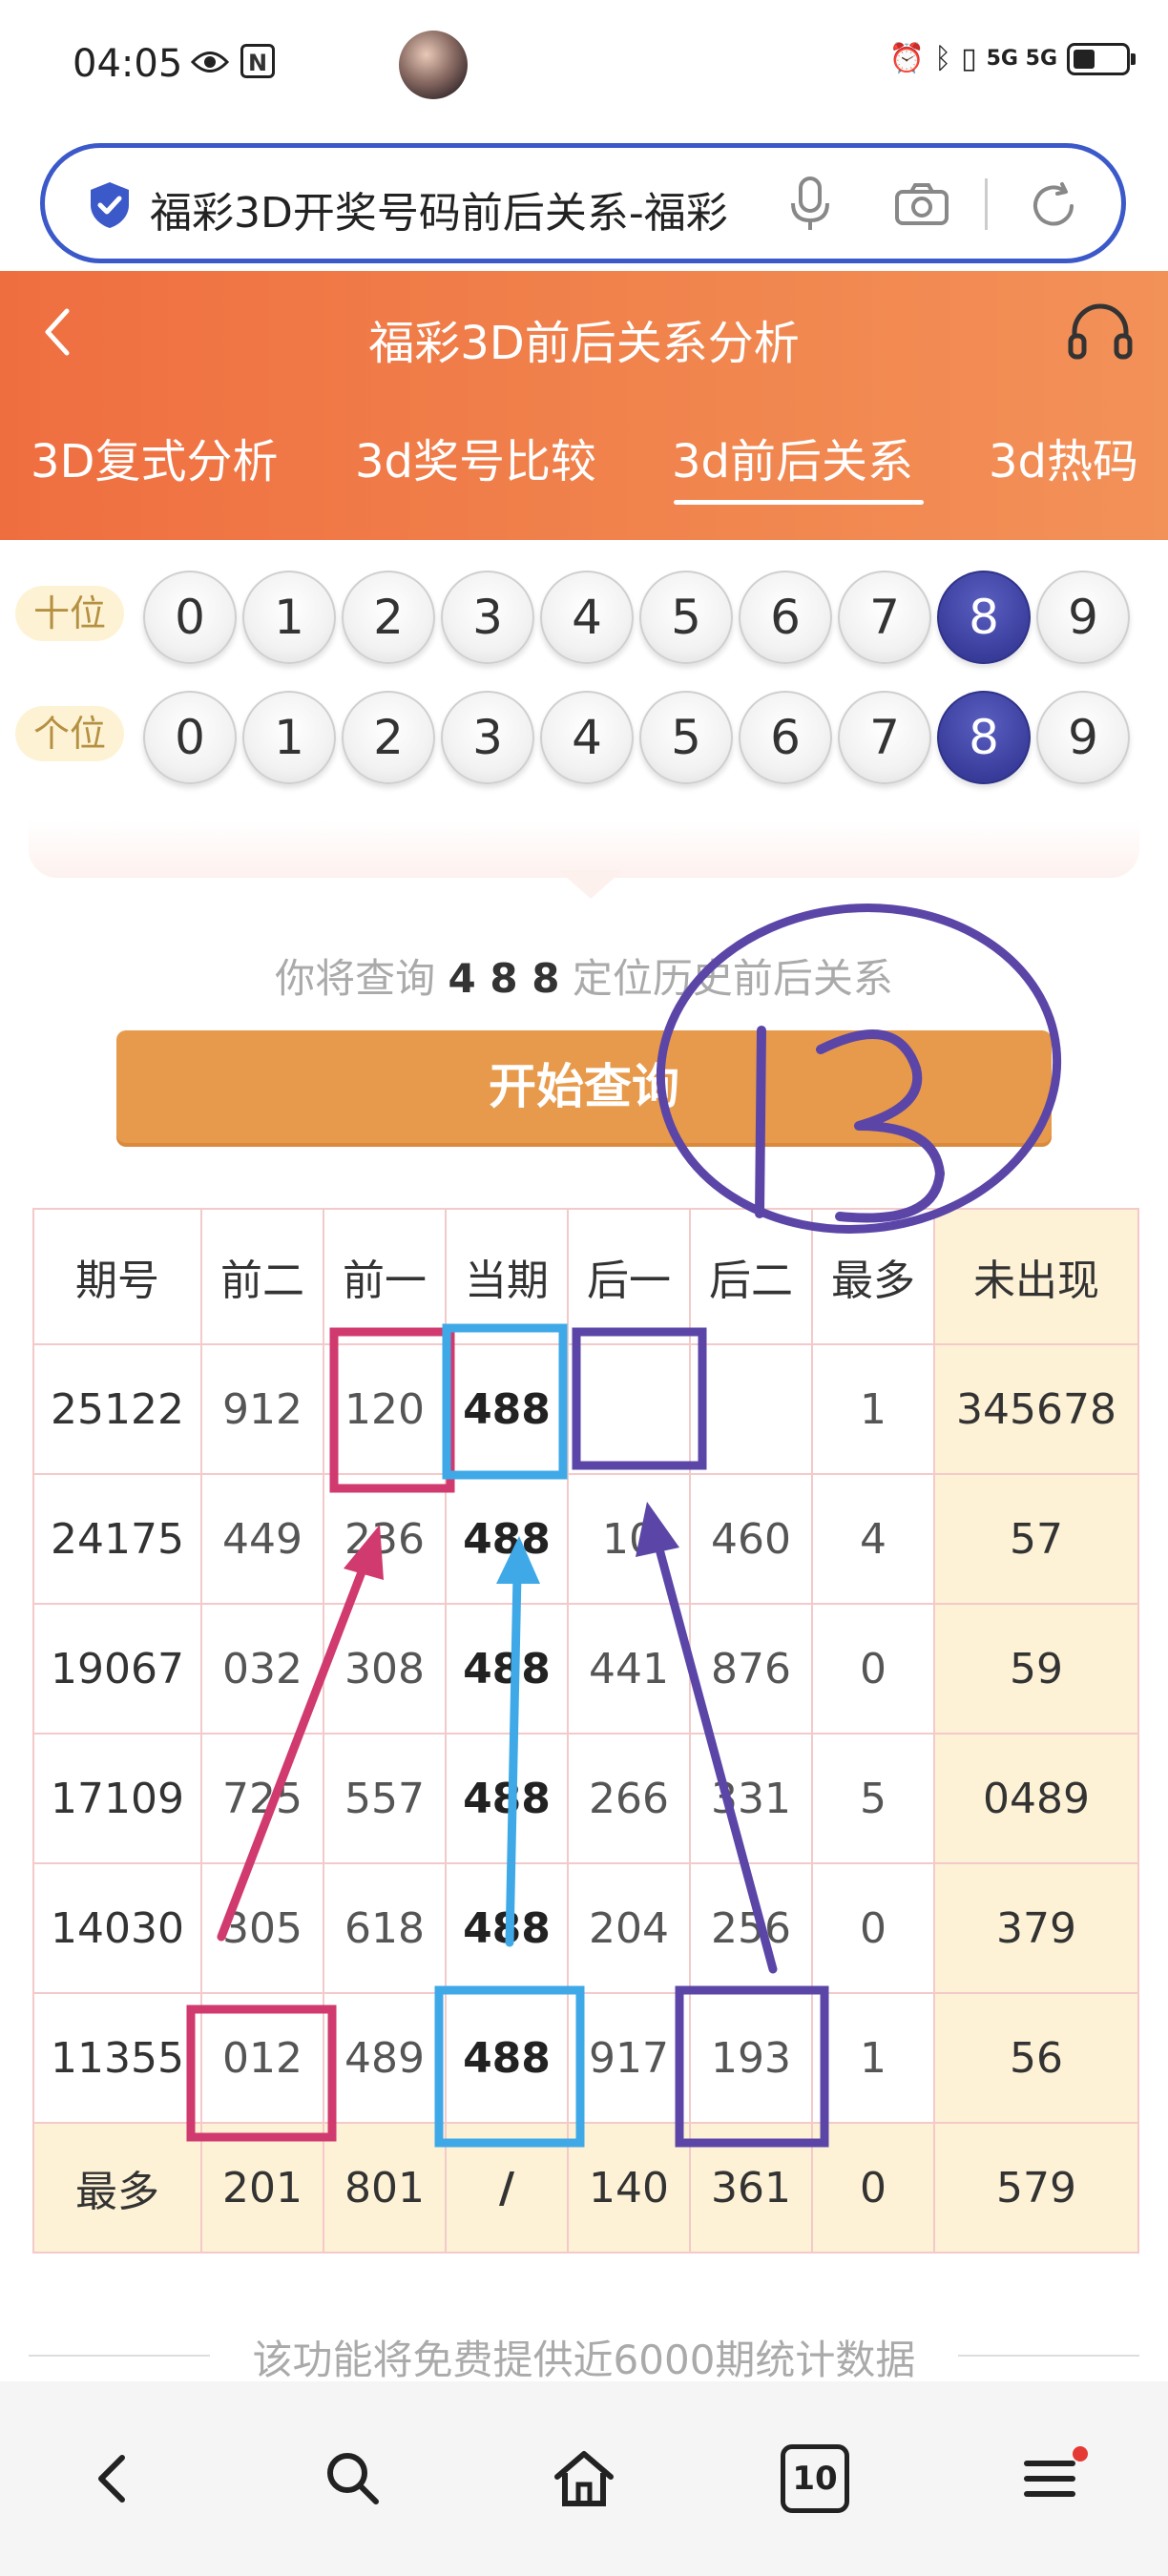 Image resolution: width=1168 pixels, height=2576 pixels. What do you see at coordinates (810, 204) in the screenshot?
I see `microphone-icon` at bounding box center [810, 204].